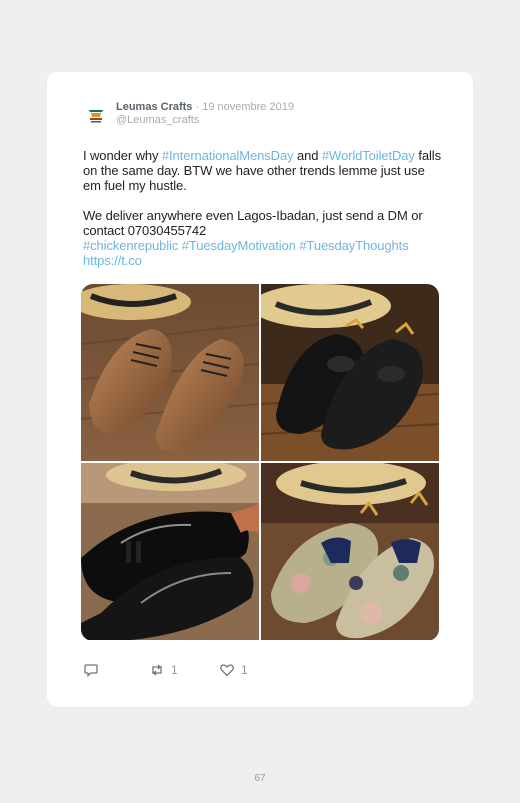 The image size is (520, 803). What do you see at coordinates (239, 245) in the screenshot?
I see `hashtag-tuesday-motivation: #TuesdayMotivation` at bounding box center [239, 245].